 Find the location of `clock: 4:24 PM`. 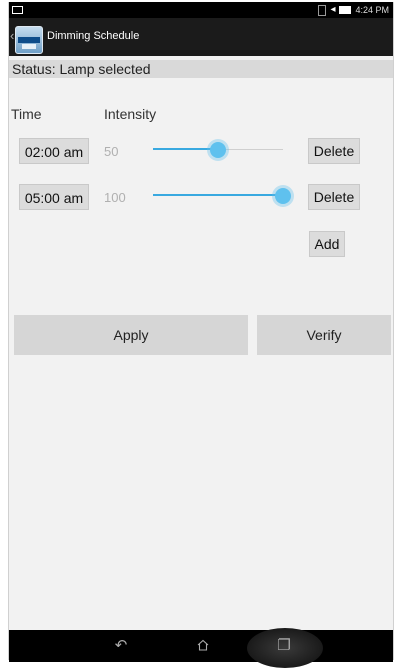

clock: 4:24 PM is located at coordinates (372, 10).